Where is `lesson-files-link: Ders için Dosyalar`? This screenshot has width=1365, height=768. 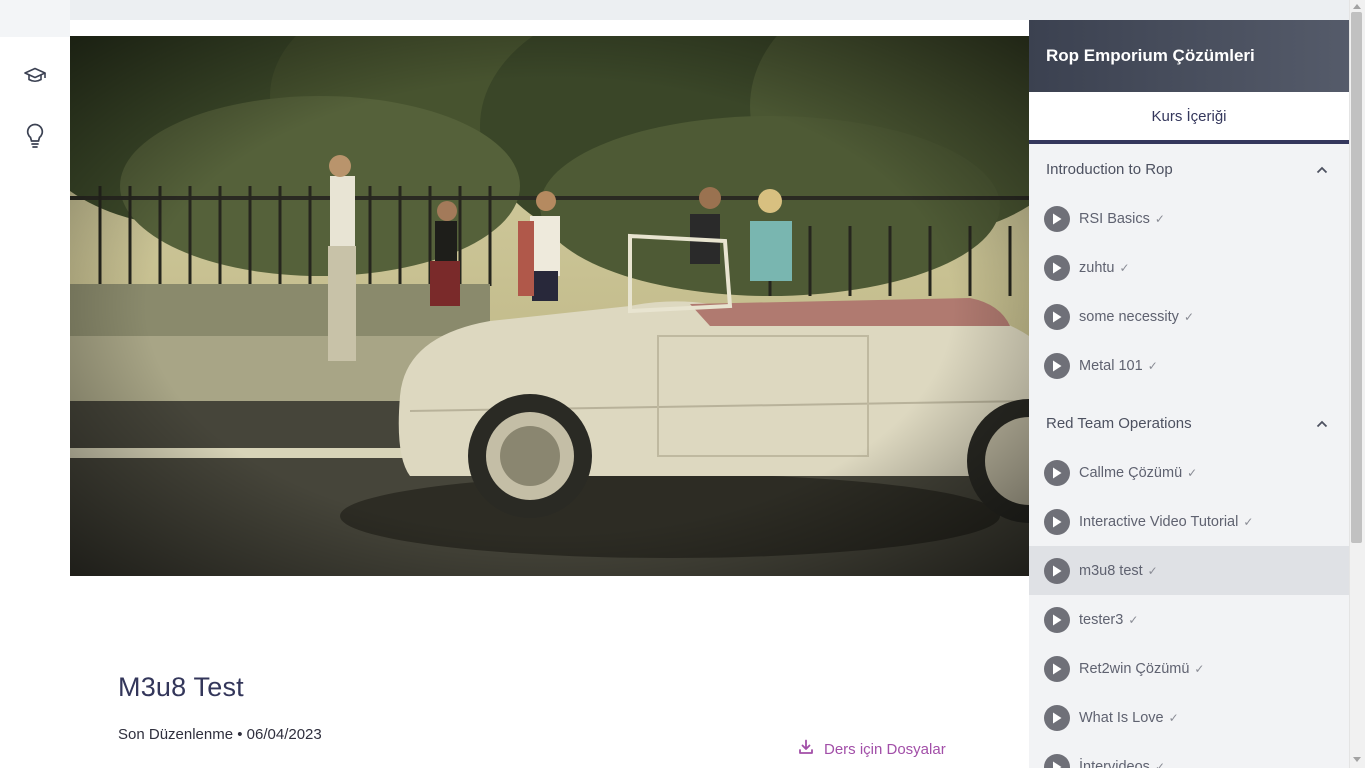 lesson-files-link: Ders için Dosyalar is located at coordinates (872, 749).